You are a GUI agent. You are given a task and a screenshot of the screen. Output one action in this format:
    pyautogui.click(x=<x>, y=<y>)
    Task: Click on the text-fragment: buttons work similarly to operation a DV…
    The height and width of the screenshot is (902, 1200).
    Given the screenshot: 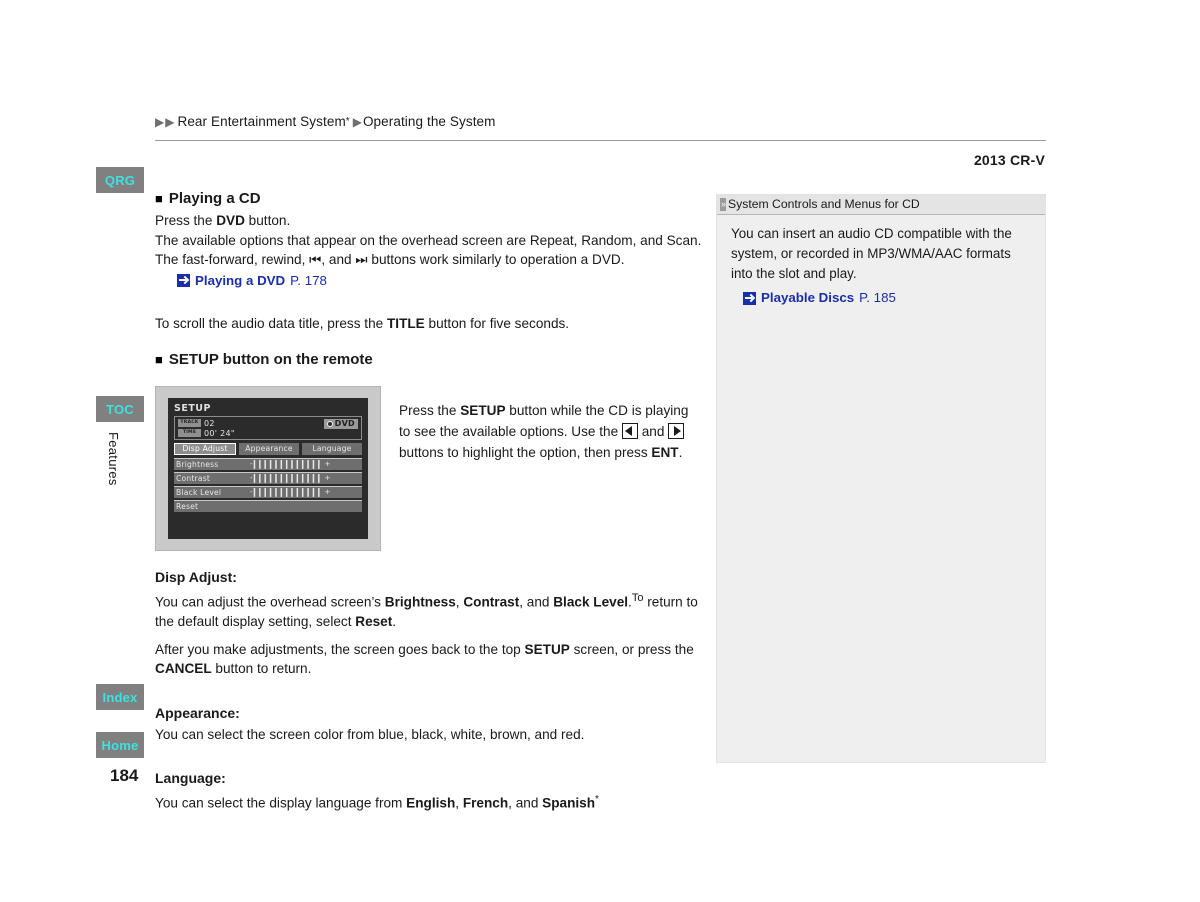 What is the action you would take?
    pyautogui.click(x=496, y=259)
    